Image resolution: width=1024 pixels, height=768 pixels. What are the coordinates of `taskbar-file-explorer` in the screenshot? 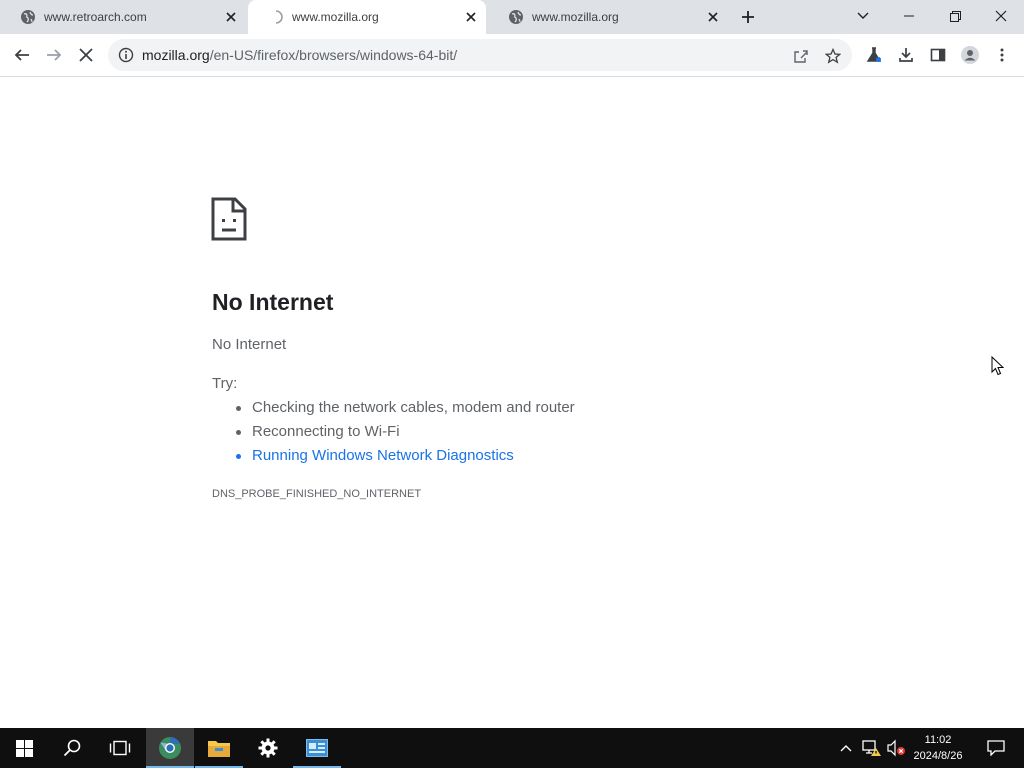 It's located at (219, 748).